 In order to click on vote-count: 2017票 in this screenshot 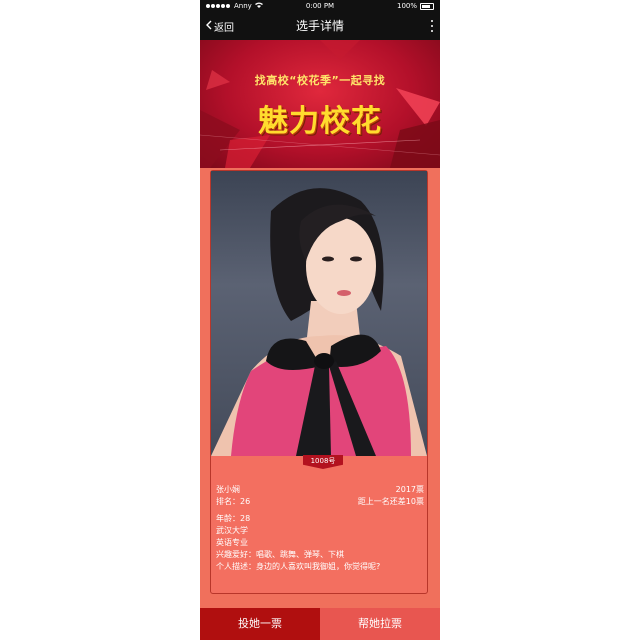, I will do `click(409, 489)`.